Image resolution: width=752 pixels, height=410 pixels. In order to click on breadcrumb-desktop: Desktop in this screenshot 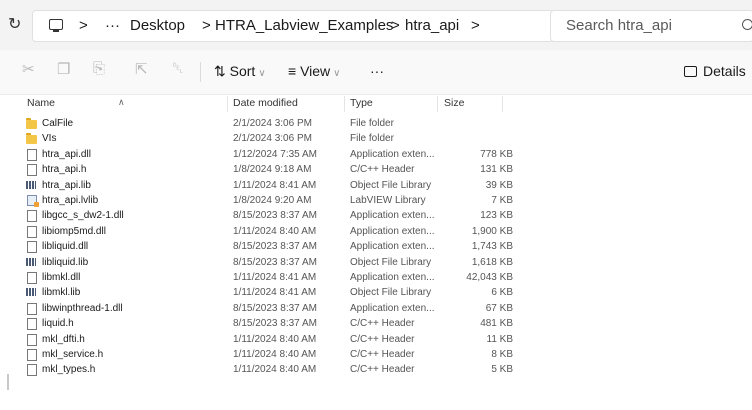, I will do `click(157, 25)`.